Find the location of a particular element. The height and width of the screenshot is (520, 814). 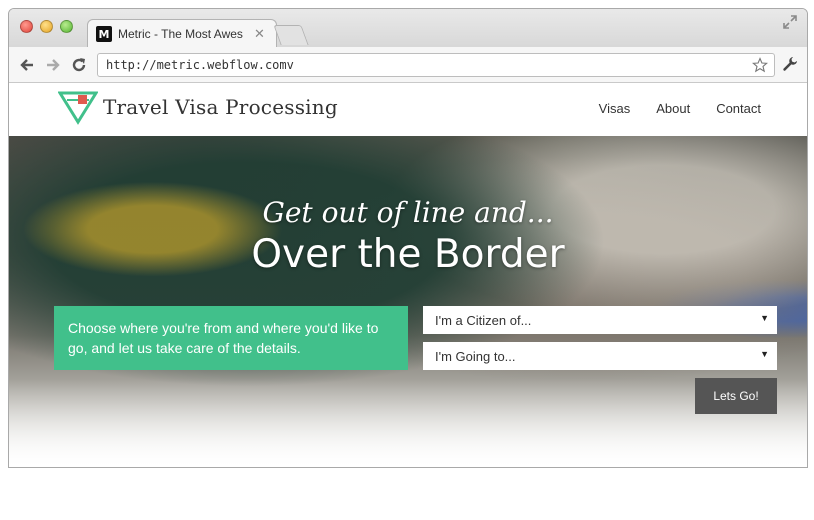

browser-tab: M Metric - The Most Awes ✕ is located at coordinates (182, 33).